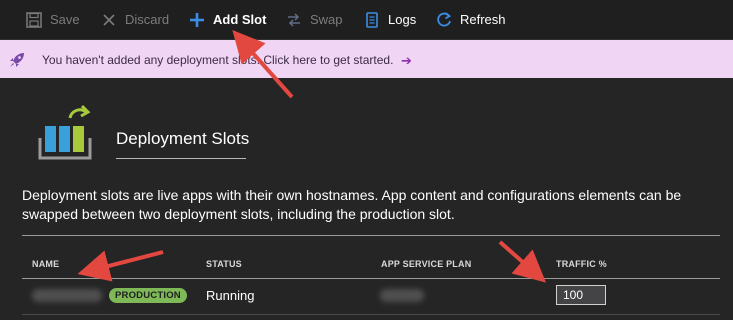 Image resolution: width=733 pixels, height=320 pixels. I want to click on column-header-traffic: TRAFFIC %, so click(581, 264).